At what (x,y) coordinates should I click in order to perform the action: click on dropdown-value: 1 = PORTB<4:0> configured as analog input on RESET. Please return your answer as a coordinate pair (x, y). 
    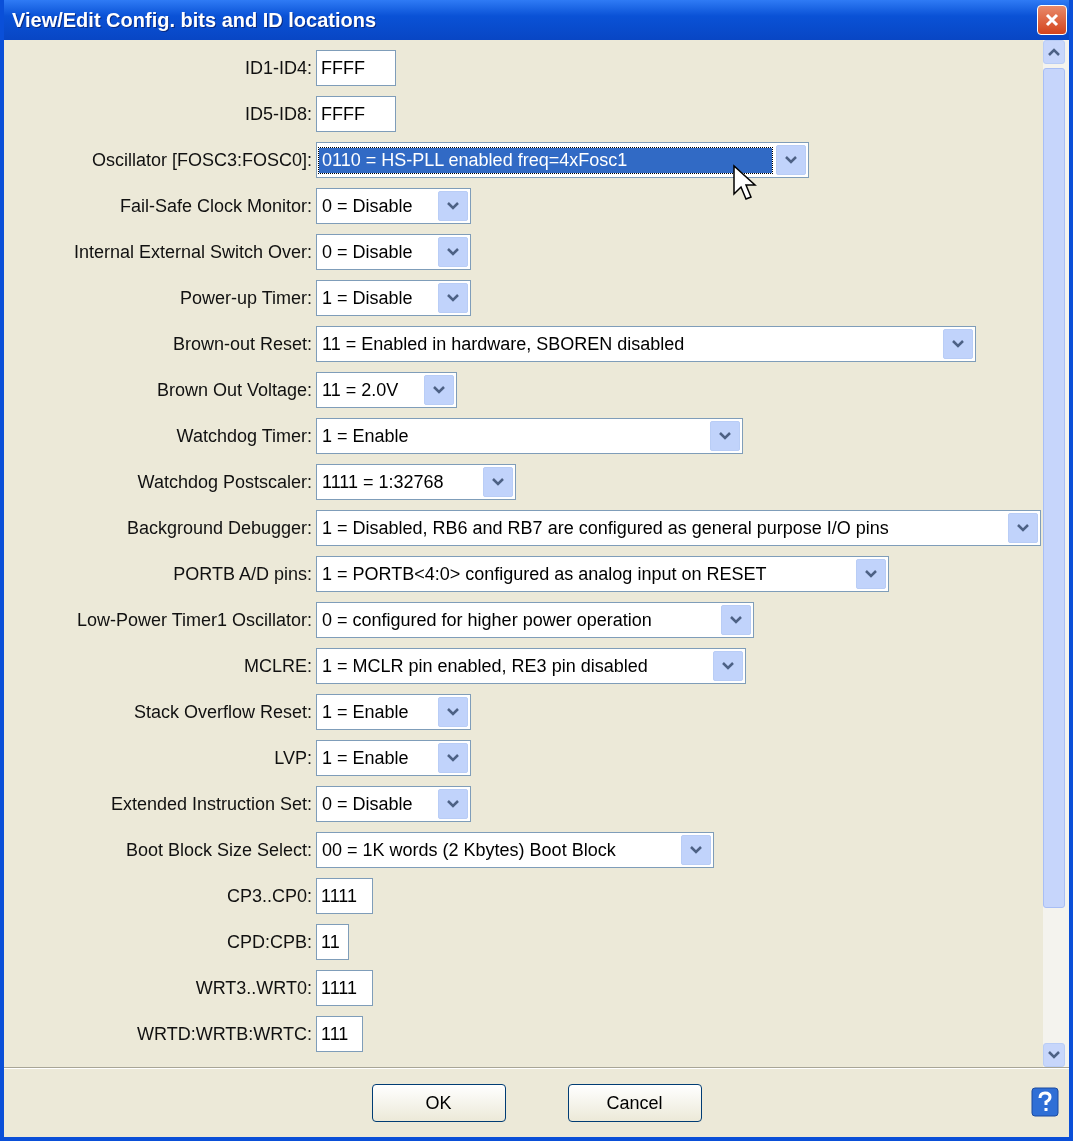
    Looking at the image, I should click on (544, 574).